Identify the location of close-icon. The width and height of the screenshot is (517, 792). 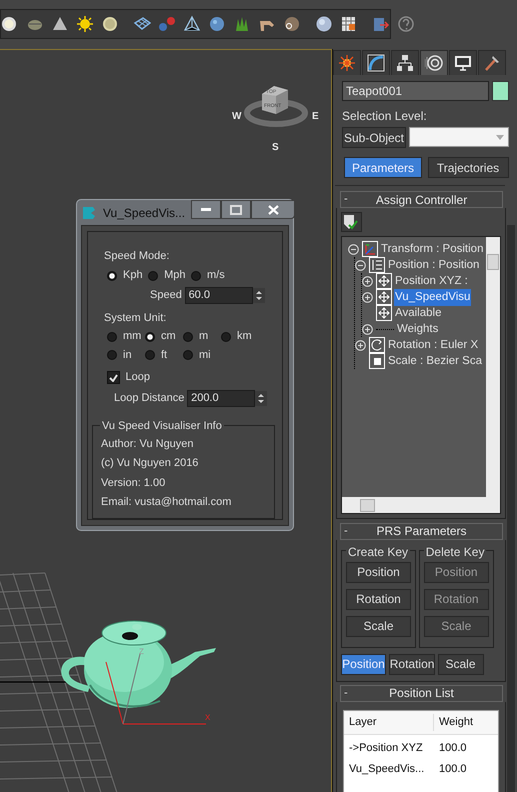
(273, 209).